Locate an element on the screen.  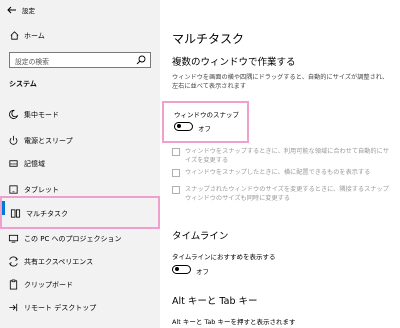
sidebar-item-multitasking: マルチタスク is located at coordinates (80, 212).